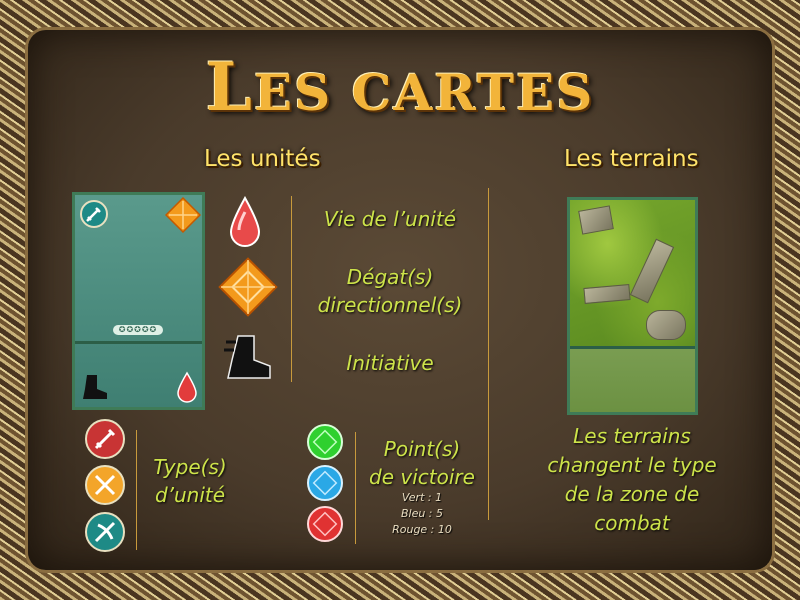 The width and height of the screenshot is (800, 600). Describe the element at coordinates (136, 490) in the screenshot. I see `unit-type-divider` at that location.